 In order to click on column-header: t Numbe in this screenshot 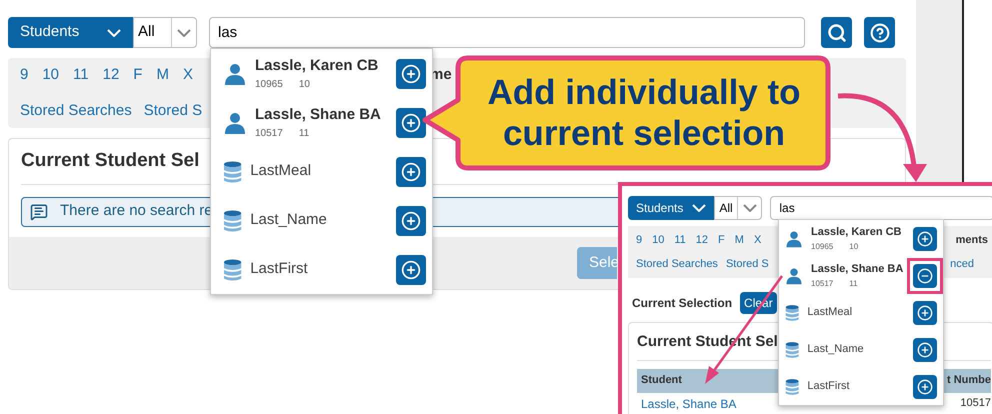, I will do `click(969, 380)`.